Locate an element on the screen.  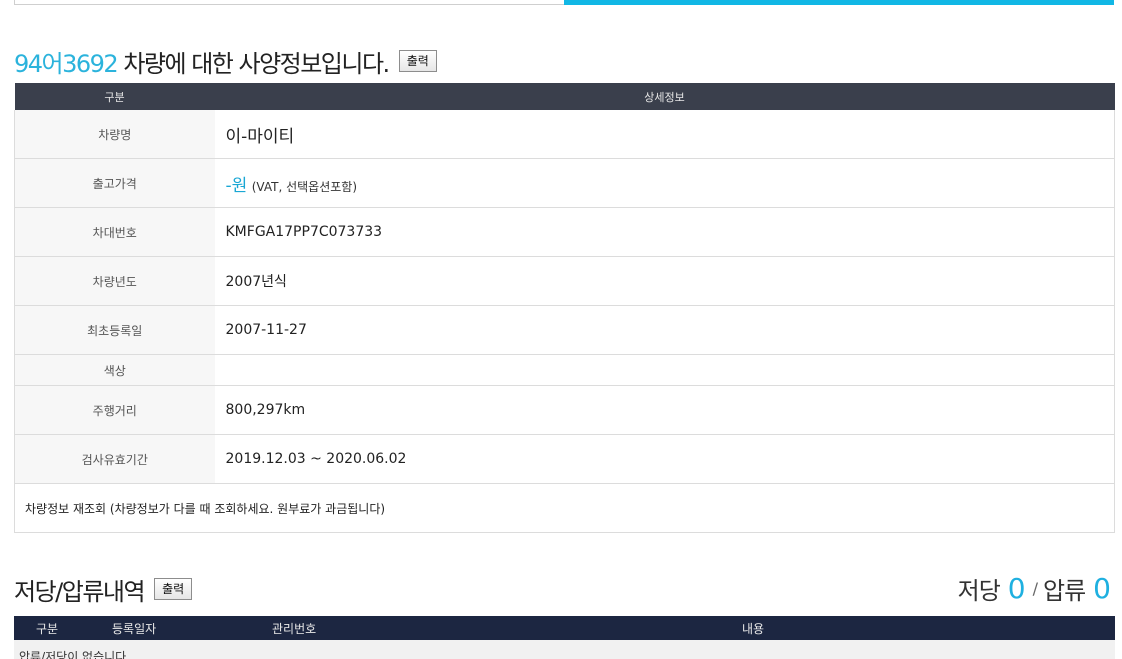
lien-title: 저당/압류내역 출력 is located at coordinates (103, 589).